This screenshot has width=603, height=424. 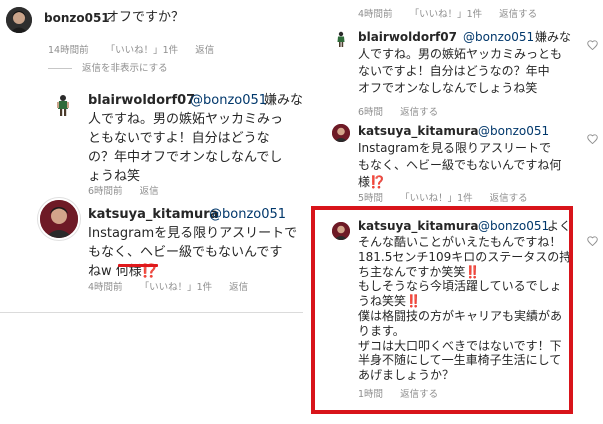 I want to click on comment-meta: 4時間前 「いいね！」1件 返信, so click(x=175, y=286).